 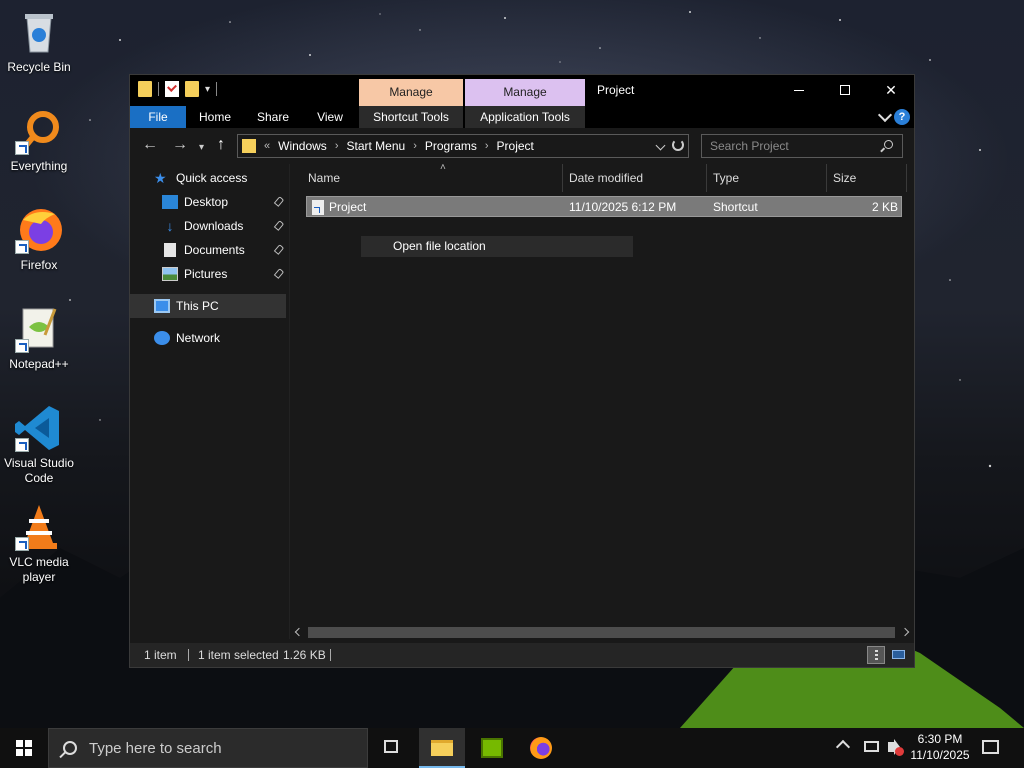 What do you see at coordinates (299, 632) in the screenshot?
I see `scroll-left-icon` at bounding box center [299, 632].